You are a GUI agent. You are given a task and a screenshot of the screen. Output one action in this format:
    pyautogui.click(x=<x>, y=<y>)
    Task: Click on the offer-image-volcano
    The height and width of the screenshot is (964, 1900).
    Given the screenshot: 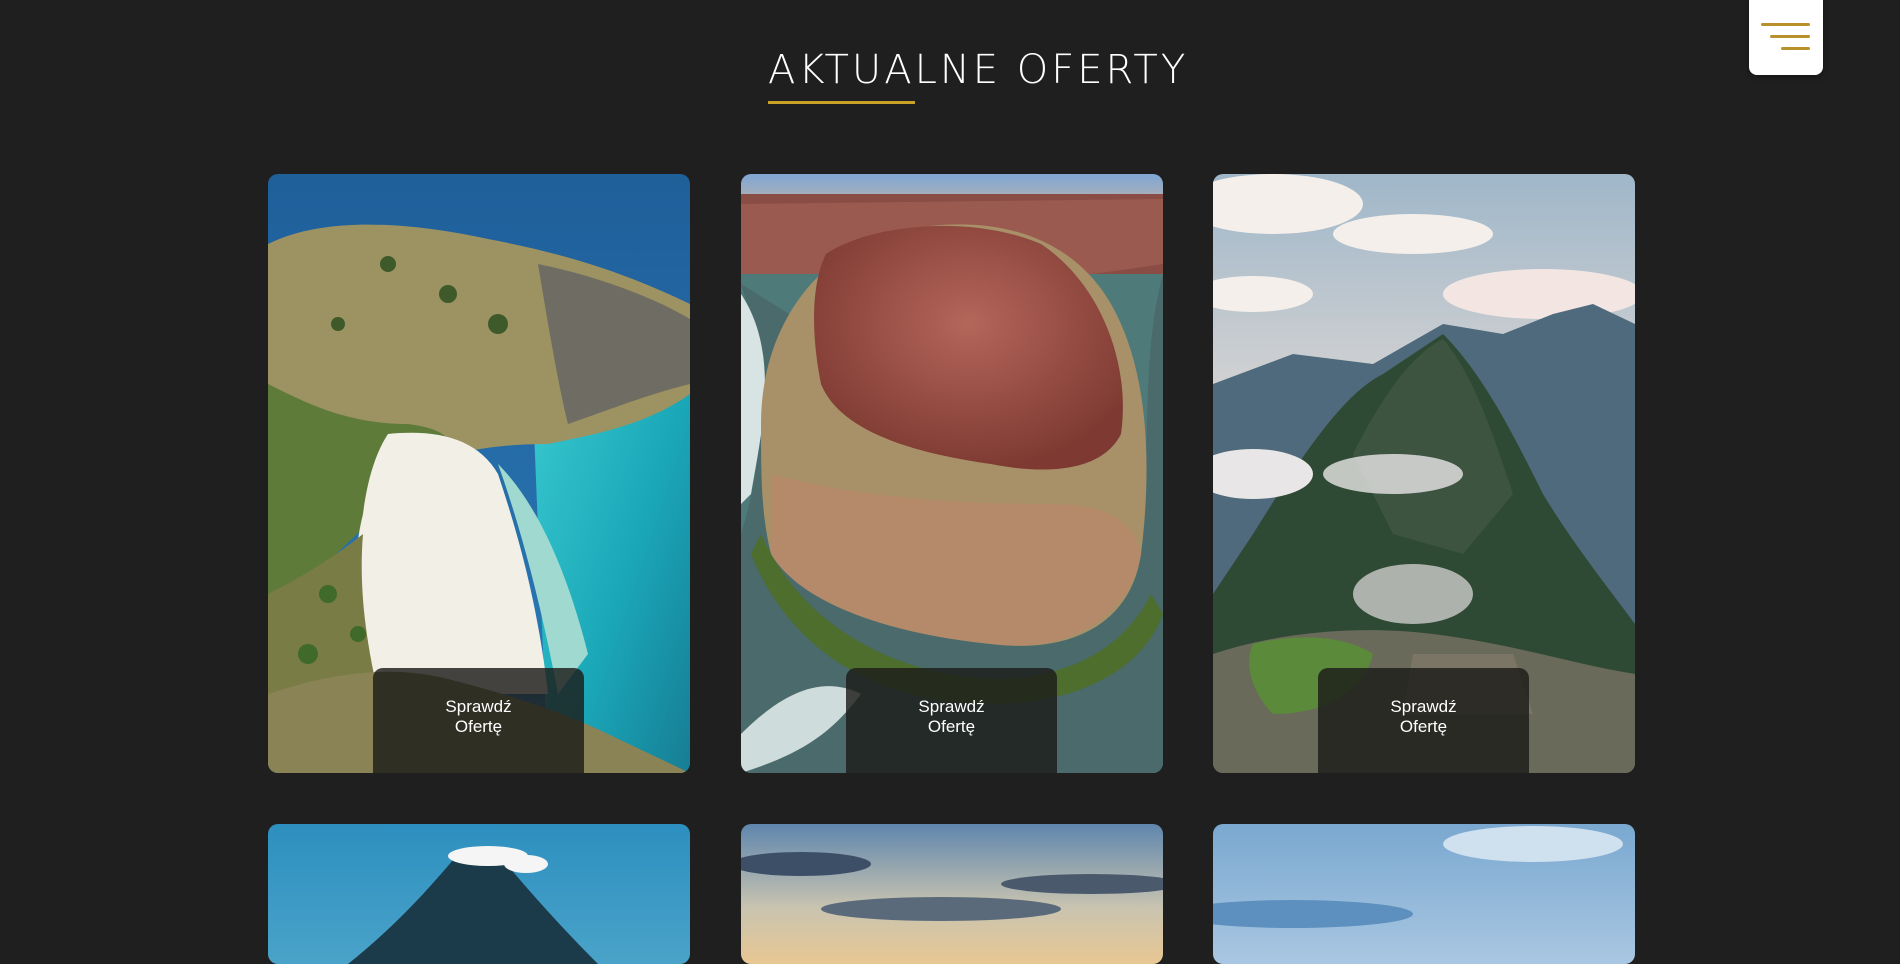 What is the action you would take?
    pyautogui.click(x=479, y=894)
    